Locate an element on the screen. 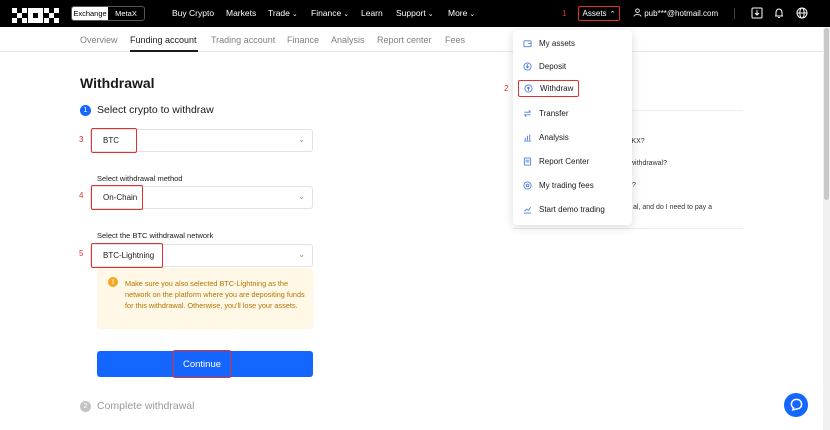 This screenshot has height=430, width=830. subnav-trading-account: Trading account is located at coordinates (243, 40).